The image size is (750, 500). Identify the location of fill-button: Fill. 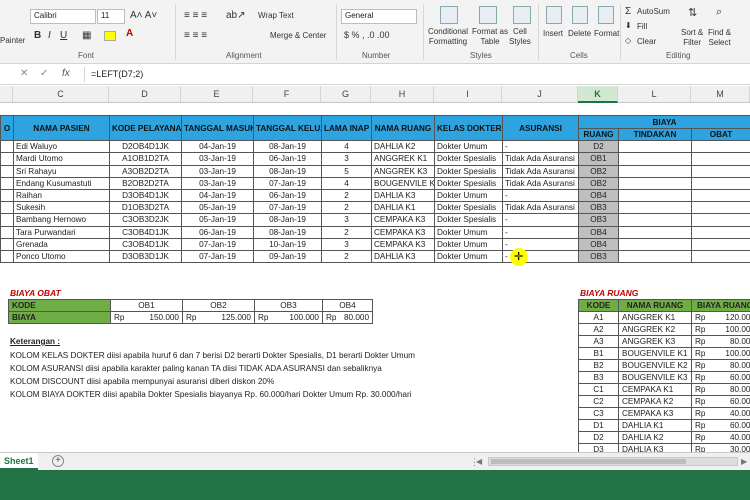
(642, 26).